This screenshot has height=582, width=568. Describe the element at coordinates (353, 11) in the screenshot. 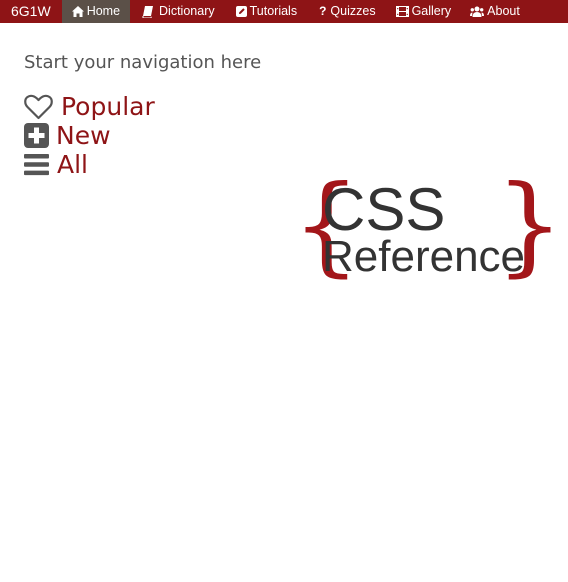

I see `nav-quizzes-label: Quizzes` at that location.